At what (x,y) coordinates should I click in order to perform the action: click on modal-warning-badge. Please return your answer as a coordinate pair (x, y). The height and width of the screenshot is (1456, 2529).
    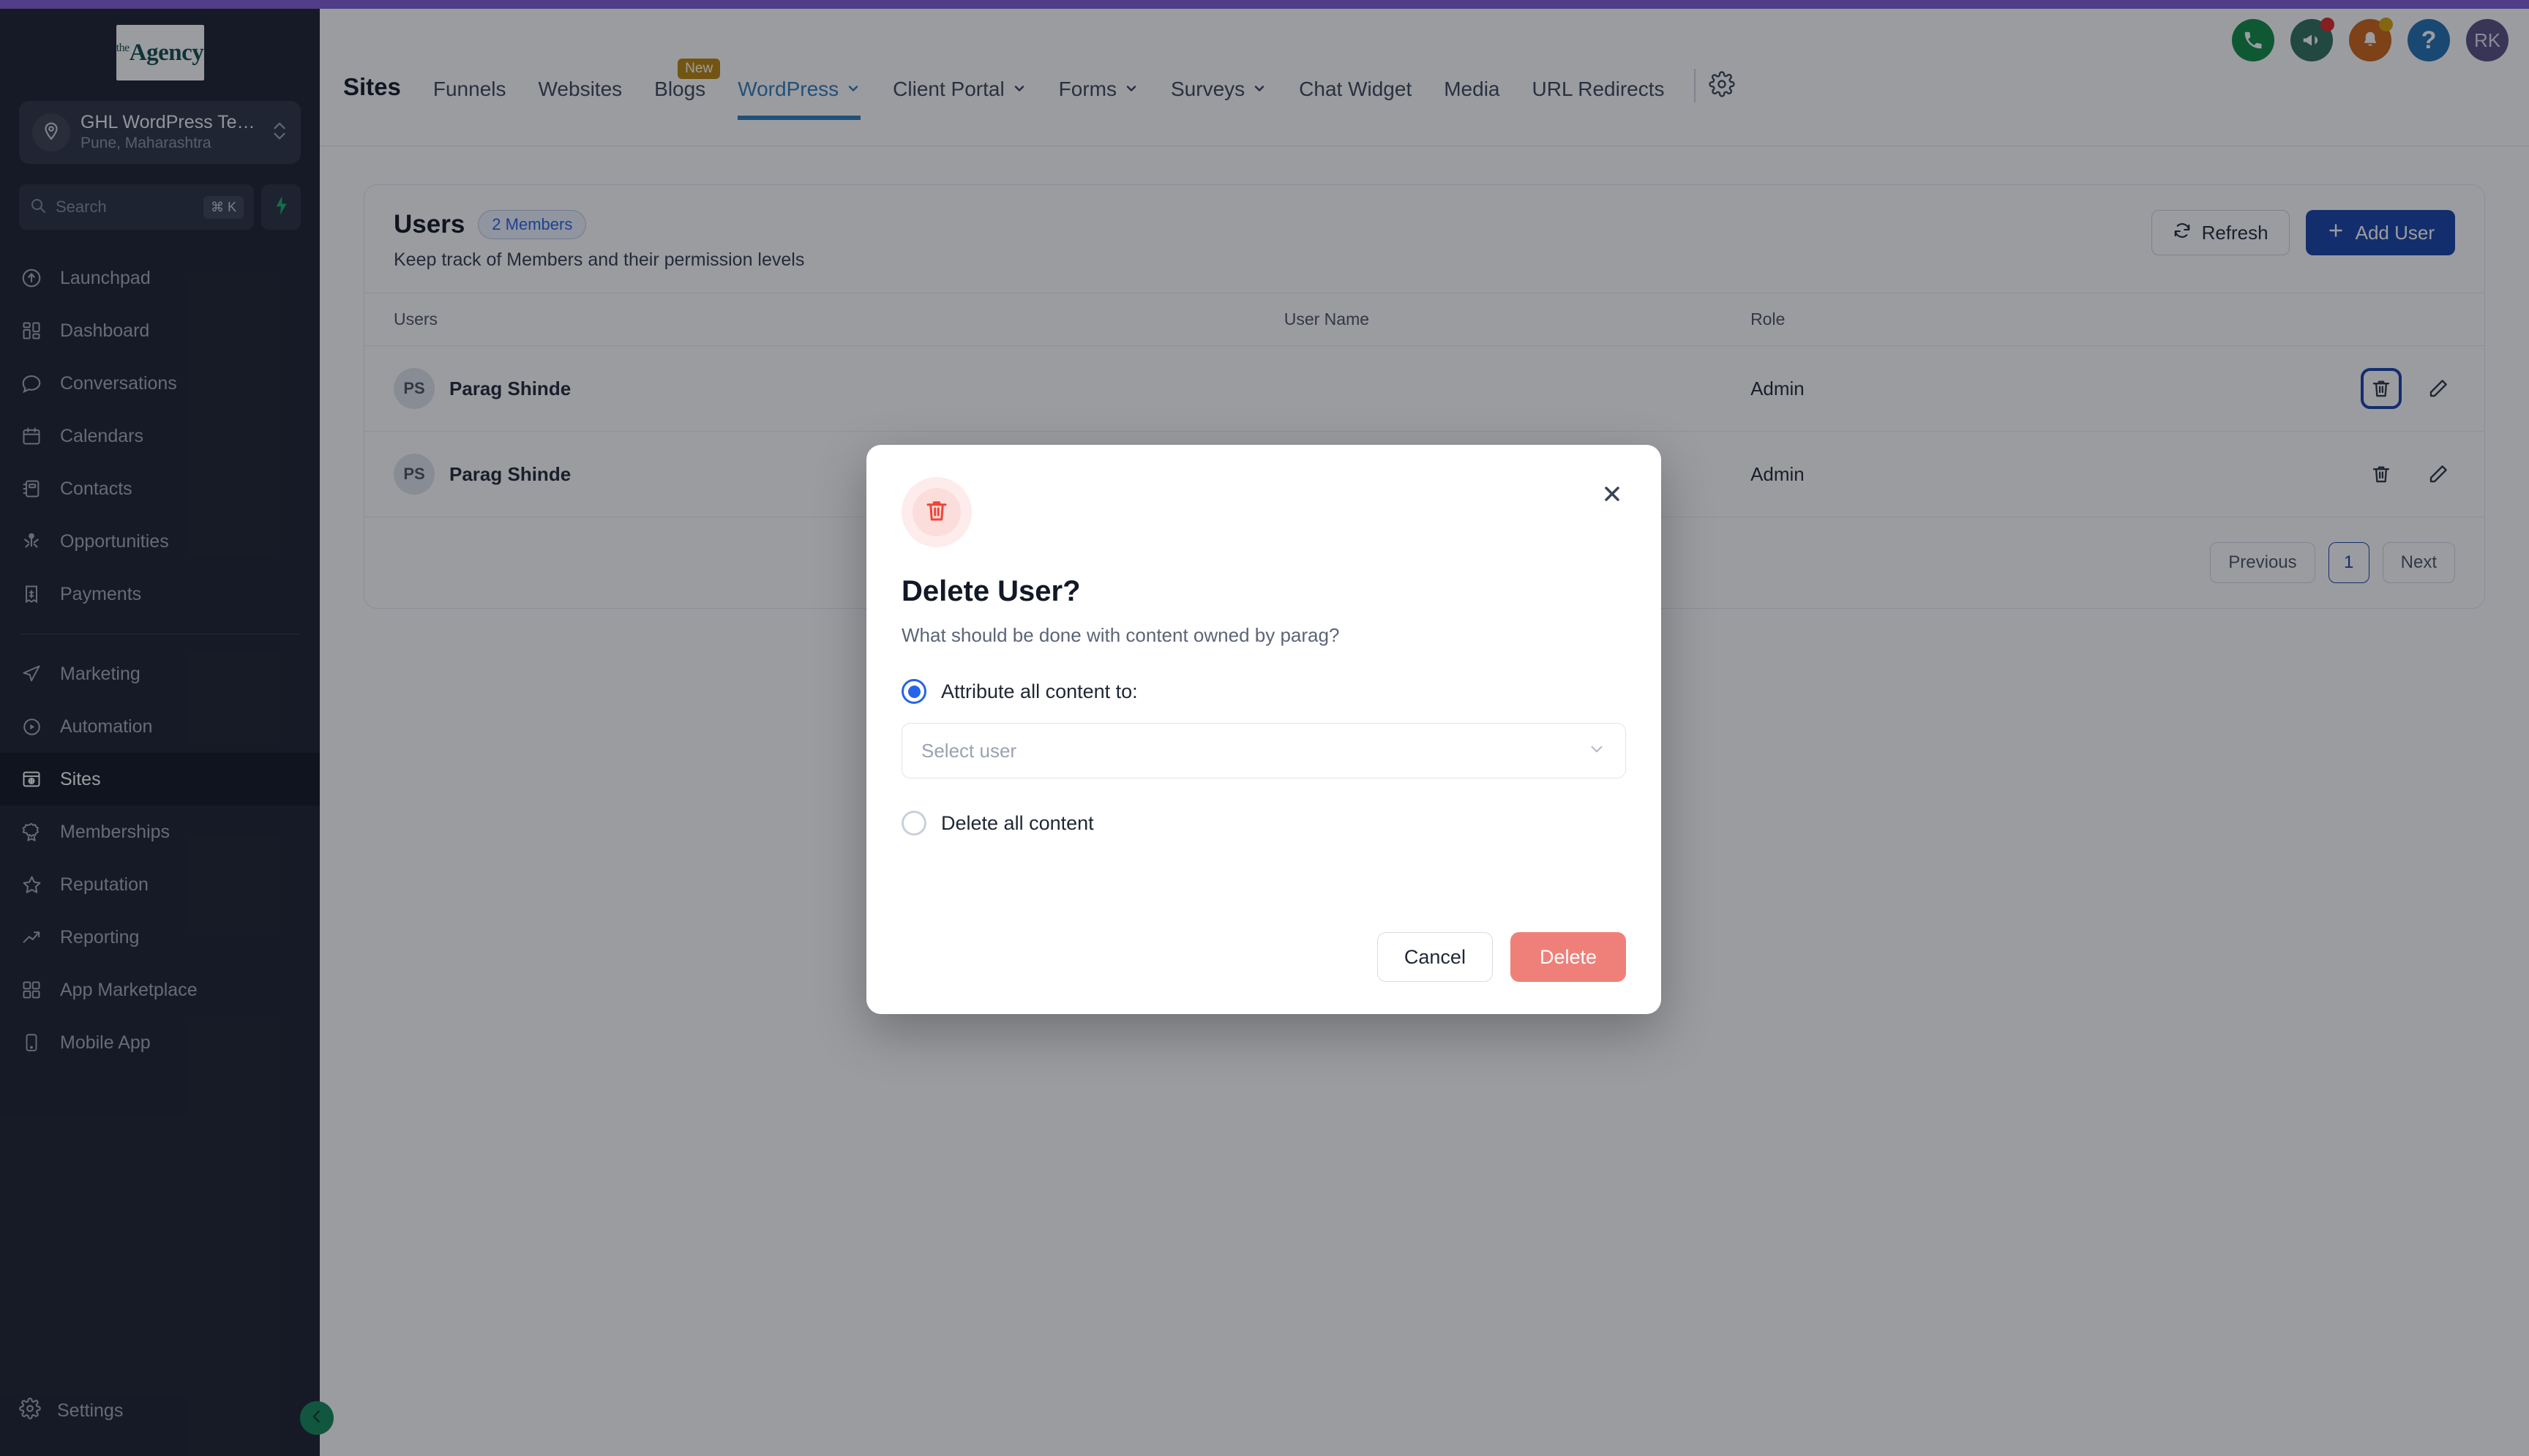
    Looking at the image, I should click on (937, 512).